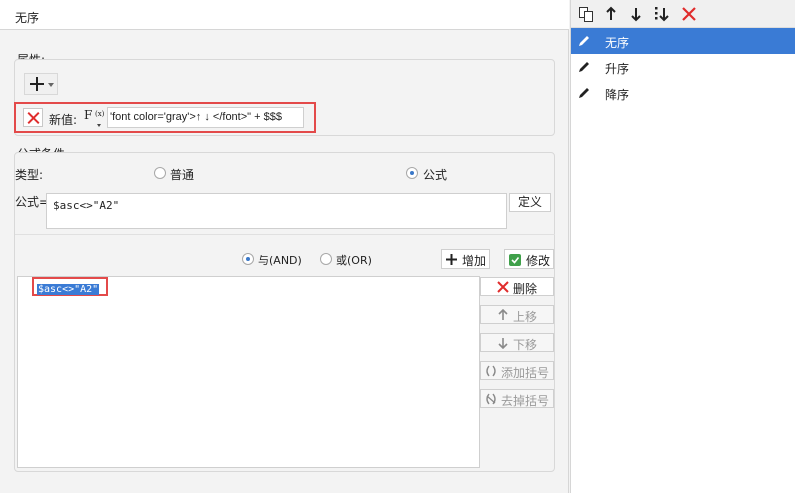  I want to click on type-label: 类型:, so click(29, 175).